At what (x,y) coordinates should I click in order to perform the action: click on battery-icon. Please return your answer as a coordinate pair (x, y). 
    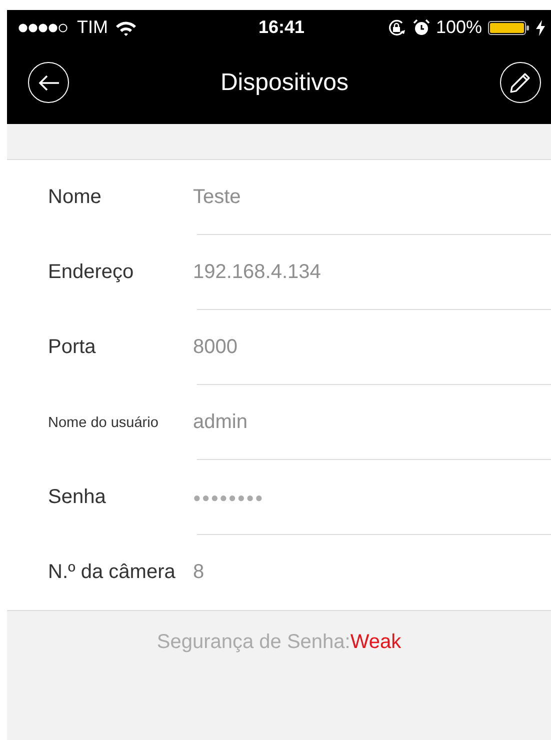
    Looking at the image, I should click on (509, 27).